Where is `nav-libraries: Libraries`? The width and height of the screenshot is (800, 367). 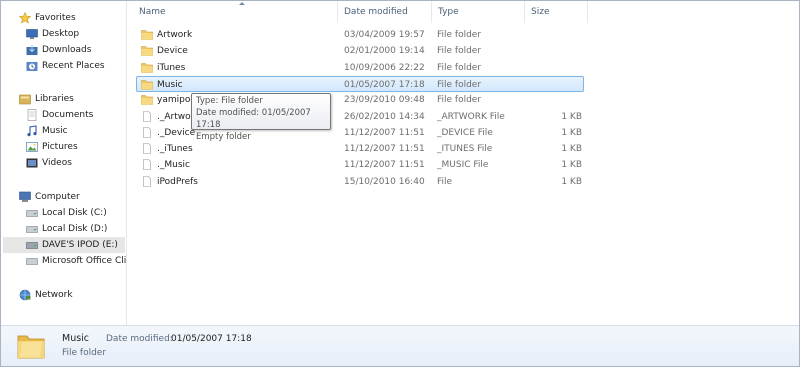
nav-libraries: Libraries is located at coordinates (69, 99).